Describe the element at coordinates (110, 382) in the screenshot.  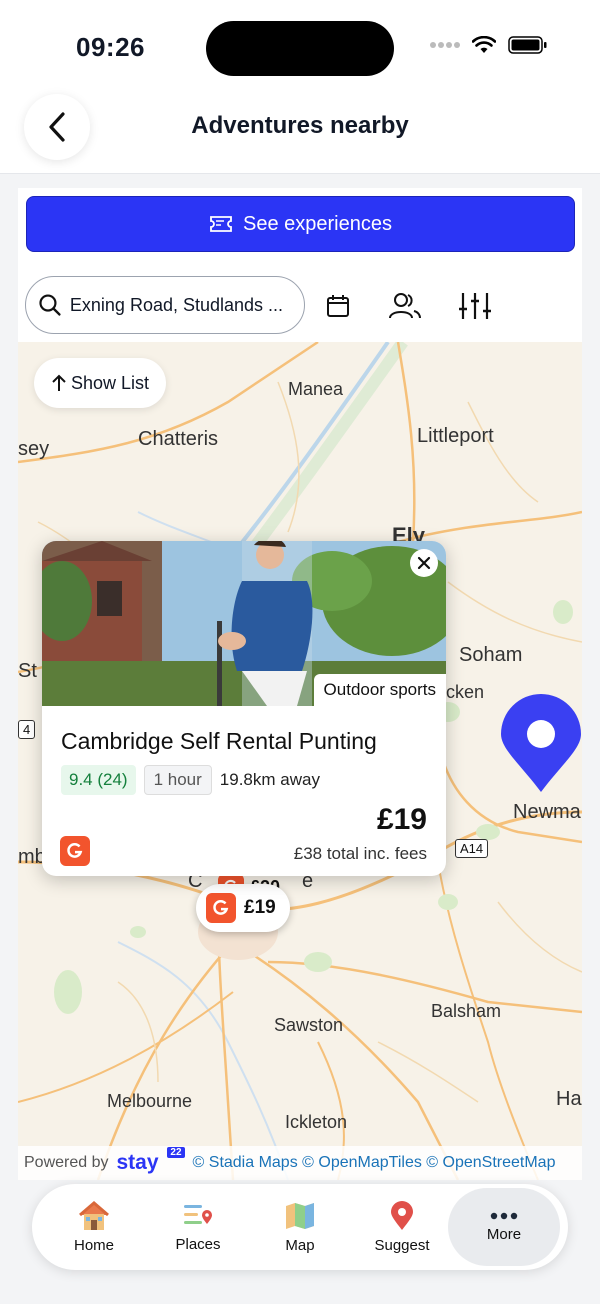
I see `show-list-label: Show List` at that location.